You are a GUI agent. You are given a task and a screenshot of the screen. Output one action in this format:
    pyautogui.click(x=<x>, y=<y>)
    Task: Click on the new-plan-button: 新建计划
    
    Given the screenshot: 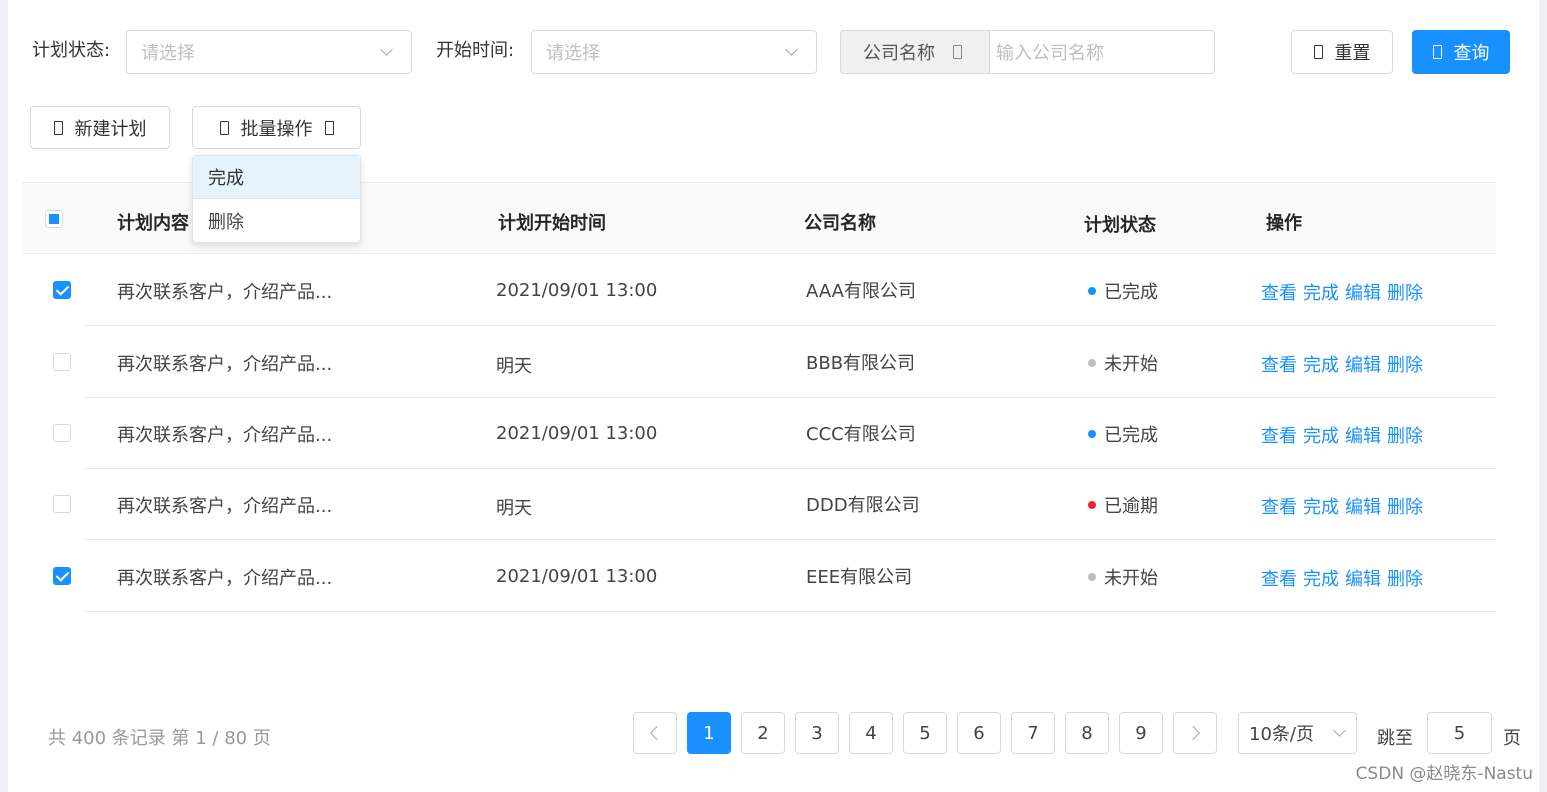 What is the action you would take?
    pyautogui.click(x=100, y=127)
    